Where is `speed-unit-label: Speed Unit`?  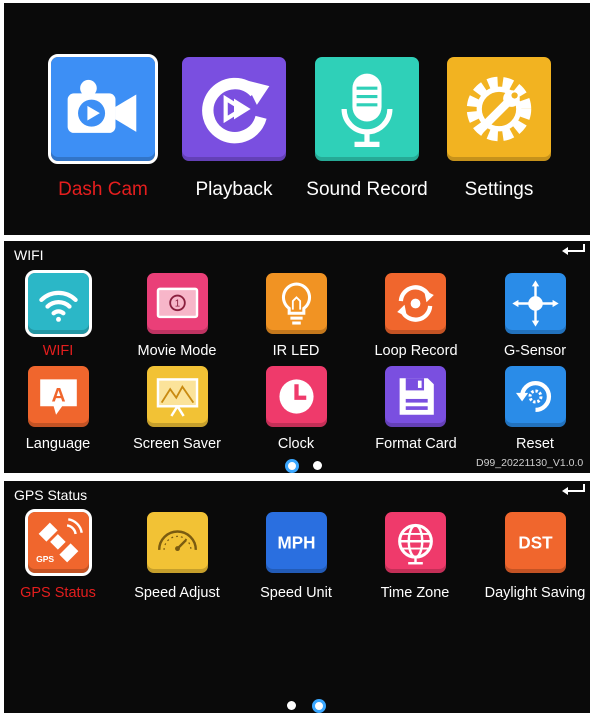 speed-unit-label: Speed Unit is located at coordinates (296, 593).